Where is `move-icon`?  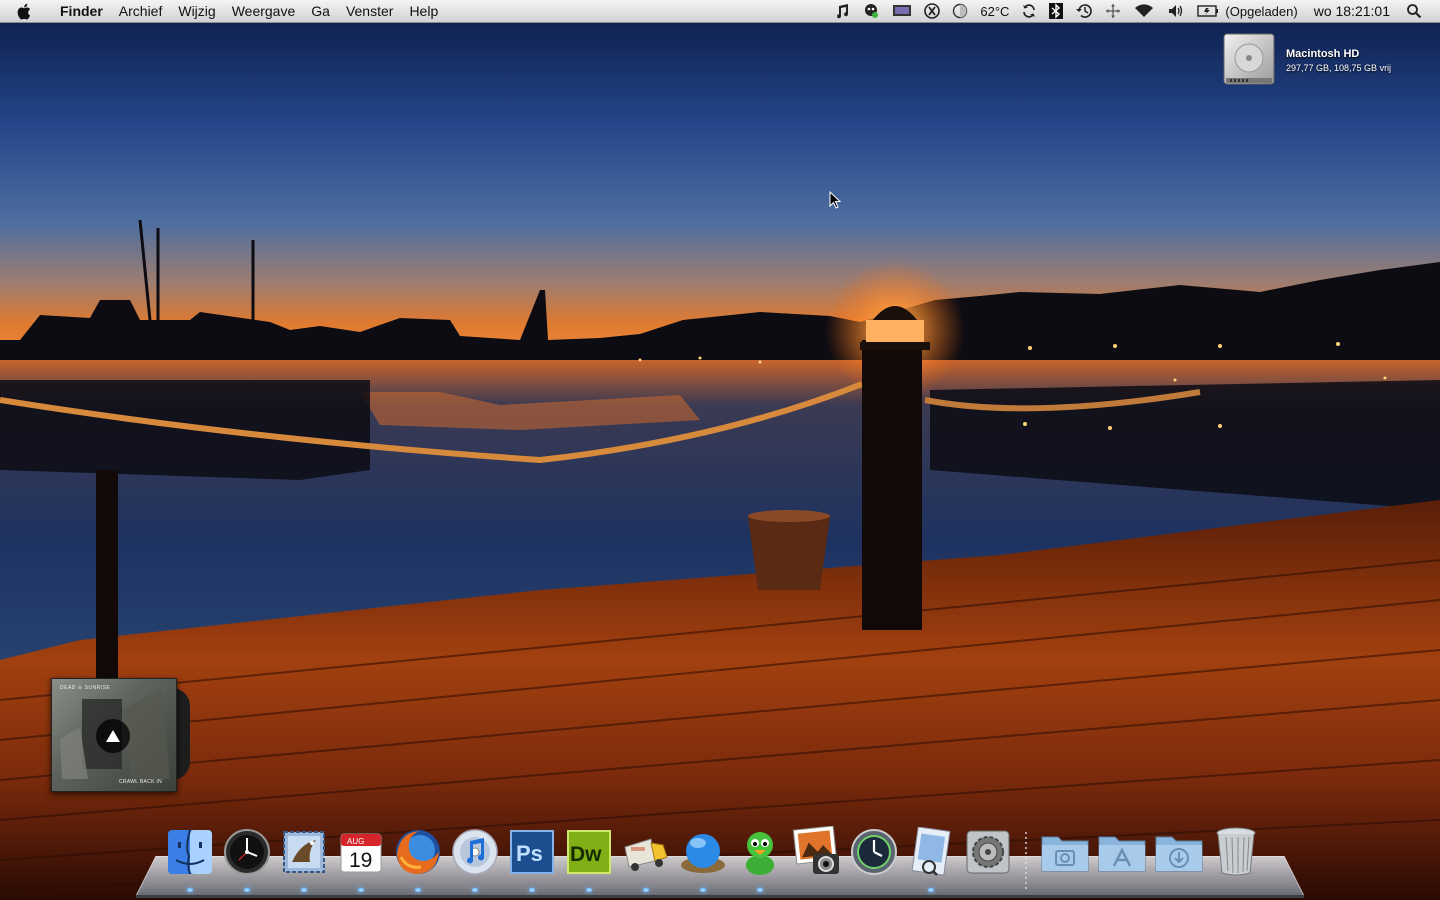 move-icon is located at coordinates (1113, 11).